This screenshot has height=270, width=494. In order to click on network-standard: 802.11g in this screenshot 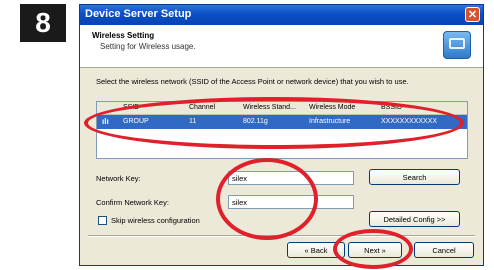, I will do `click(255, 121)`.